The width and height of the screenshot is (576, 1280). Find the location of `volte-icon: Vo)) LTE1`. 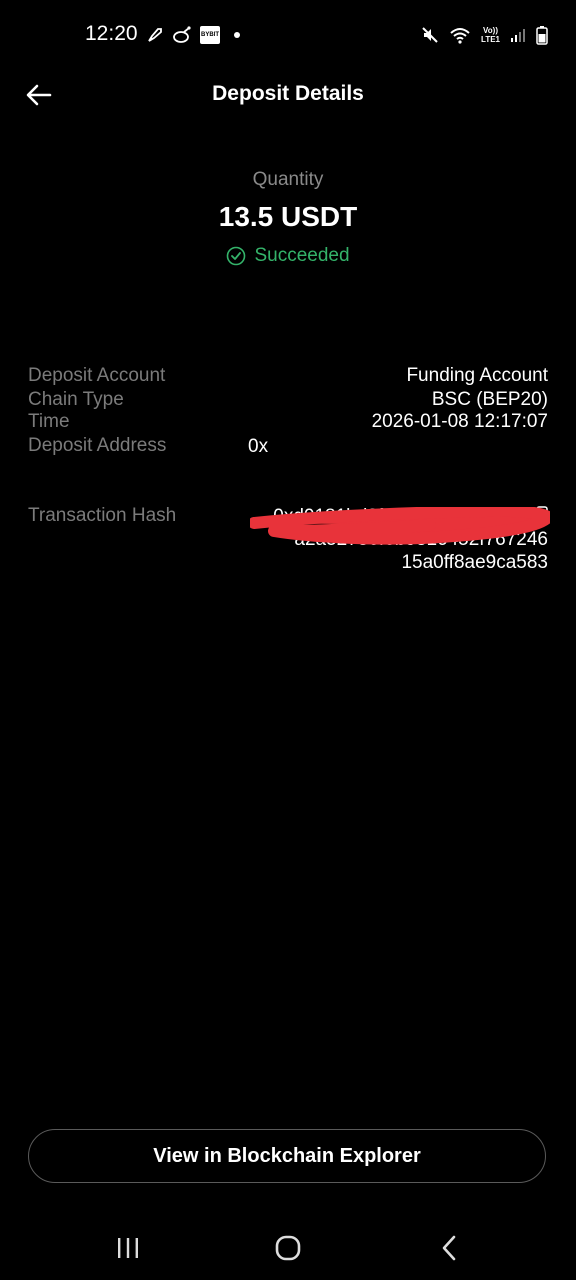

volte-icon: Vo)) LTE1 is located at coordinates (490, 35).